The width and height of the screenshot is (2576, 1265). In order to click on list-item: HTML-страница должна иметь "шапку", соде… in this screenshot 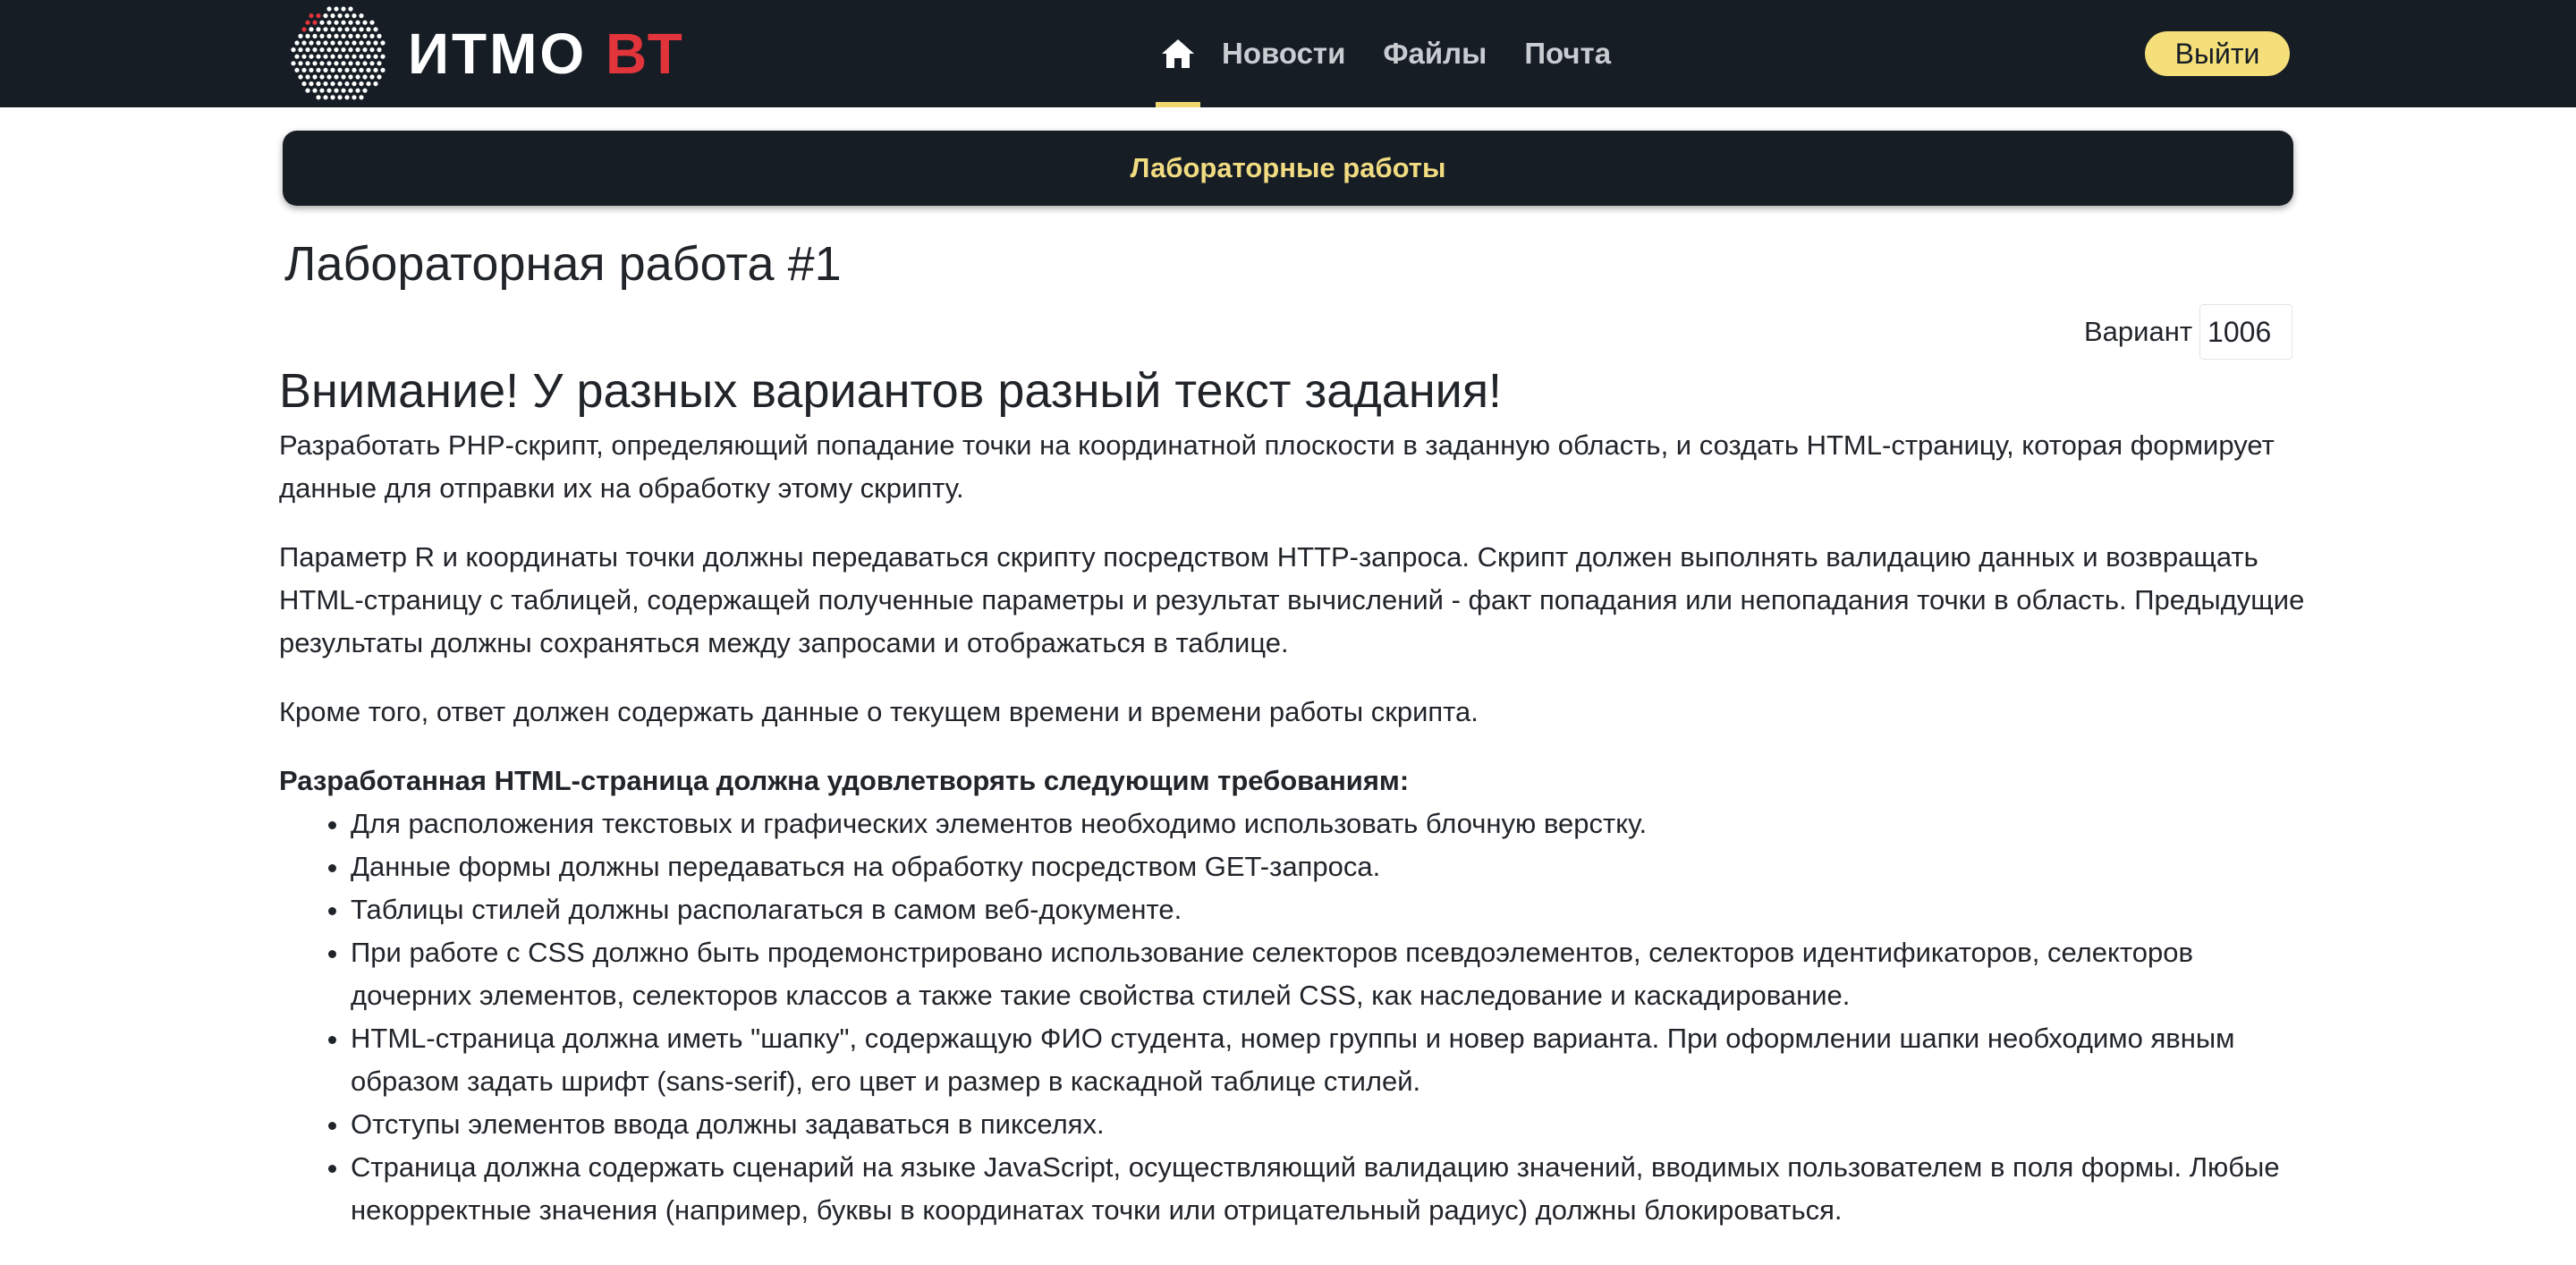, I will do `click(1329, 1060)`.